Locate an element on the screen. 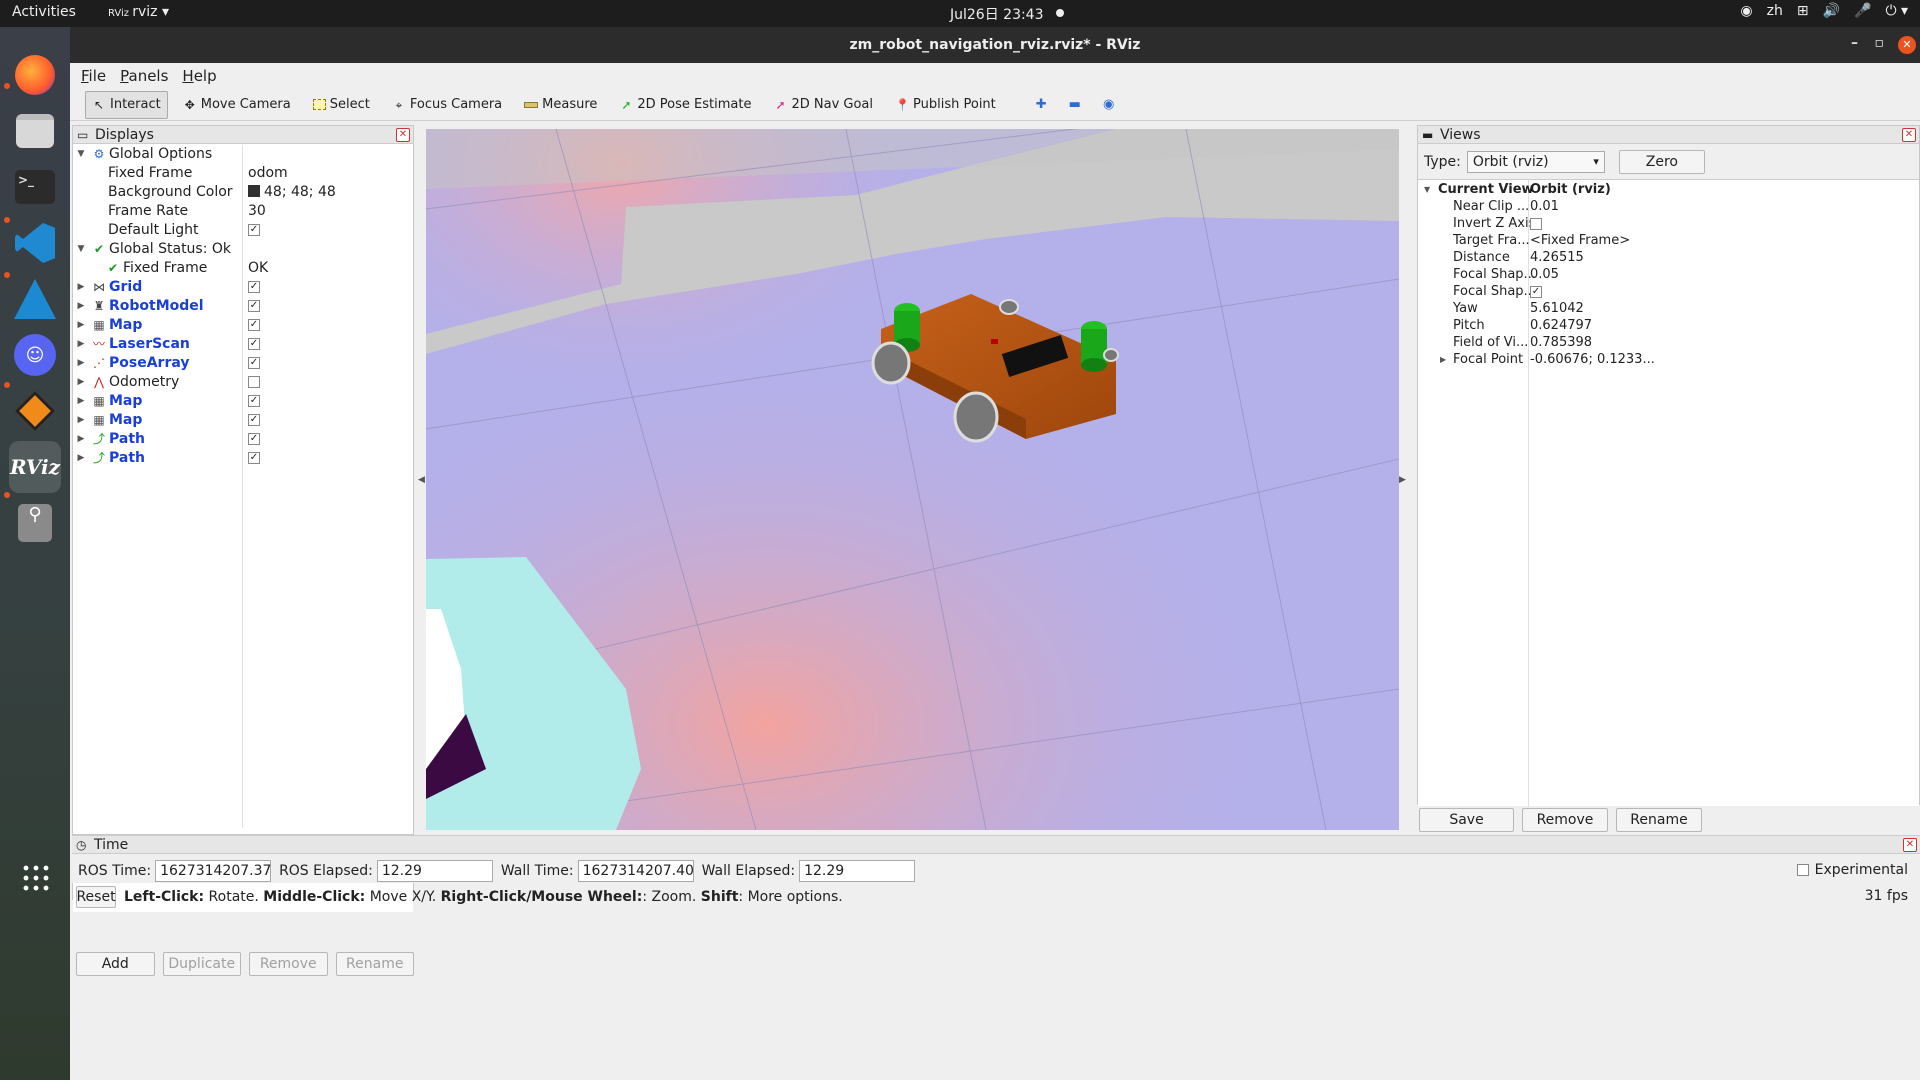 This screenshot has width=1920, height=1080. maximize-icon: ▫ is located at coordinates (1880, 43).